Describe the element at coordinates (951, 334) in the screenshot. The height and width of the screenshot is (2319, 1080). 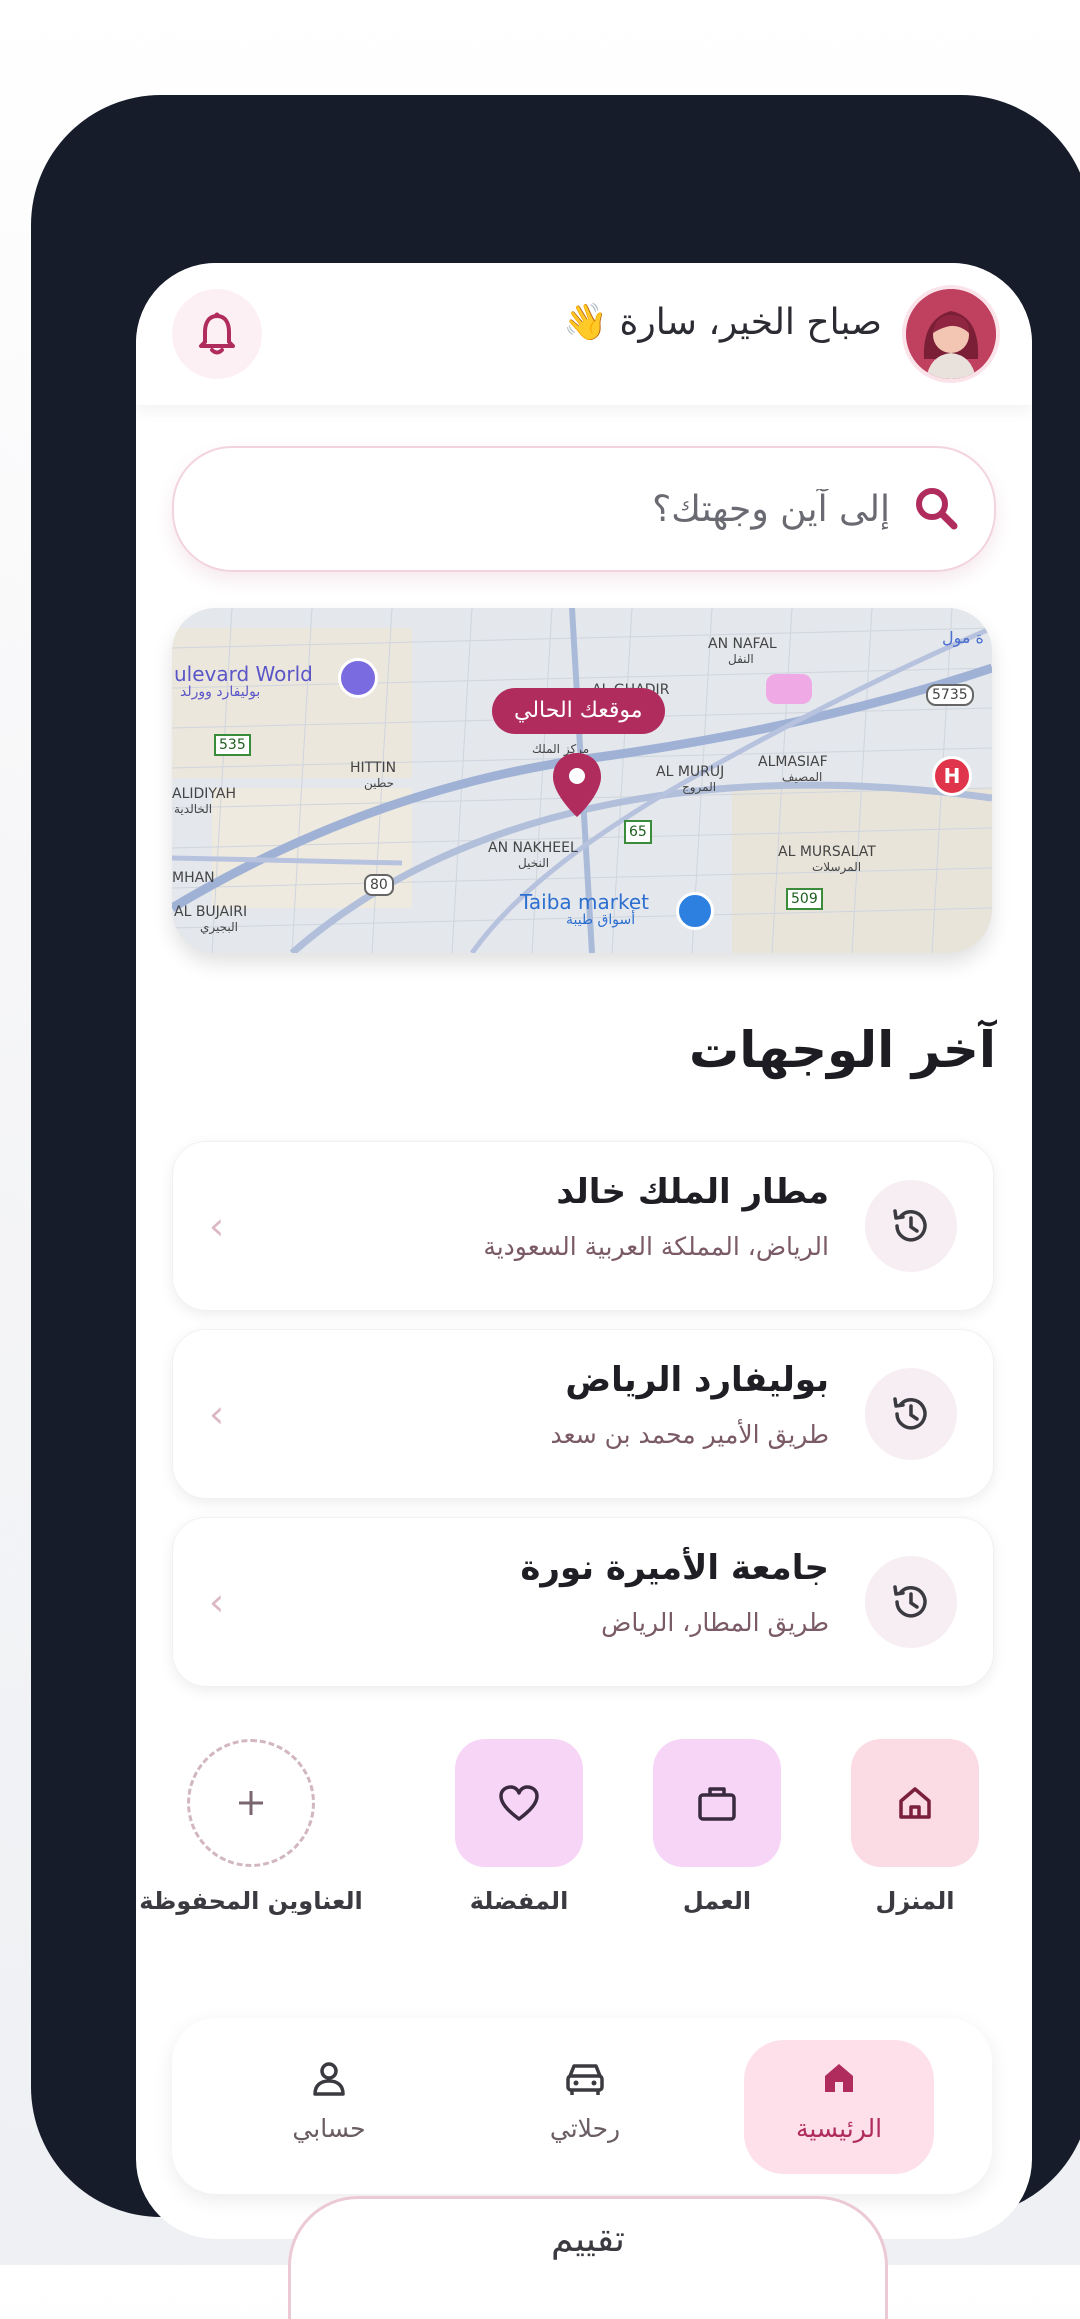
I see `avatar` at that location.